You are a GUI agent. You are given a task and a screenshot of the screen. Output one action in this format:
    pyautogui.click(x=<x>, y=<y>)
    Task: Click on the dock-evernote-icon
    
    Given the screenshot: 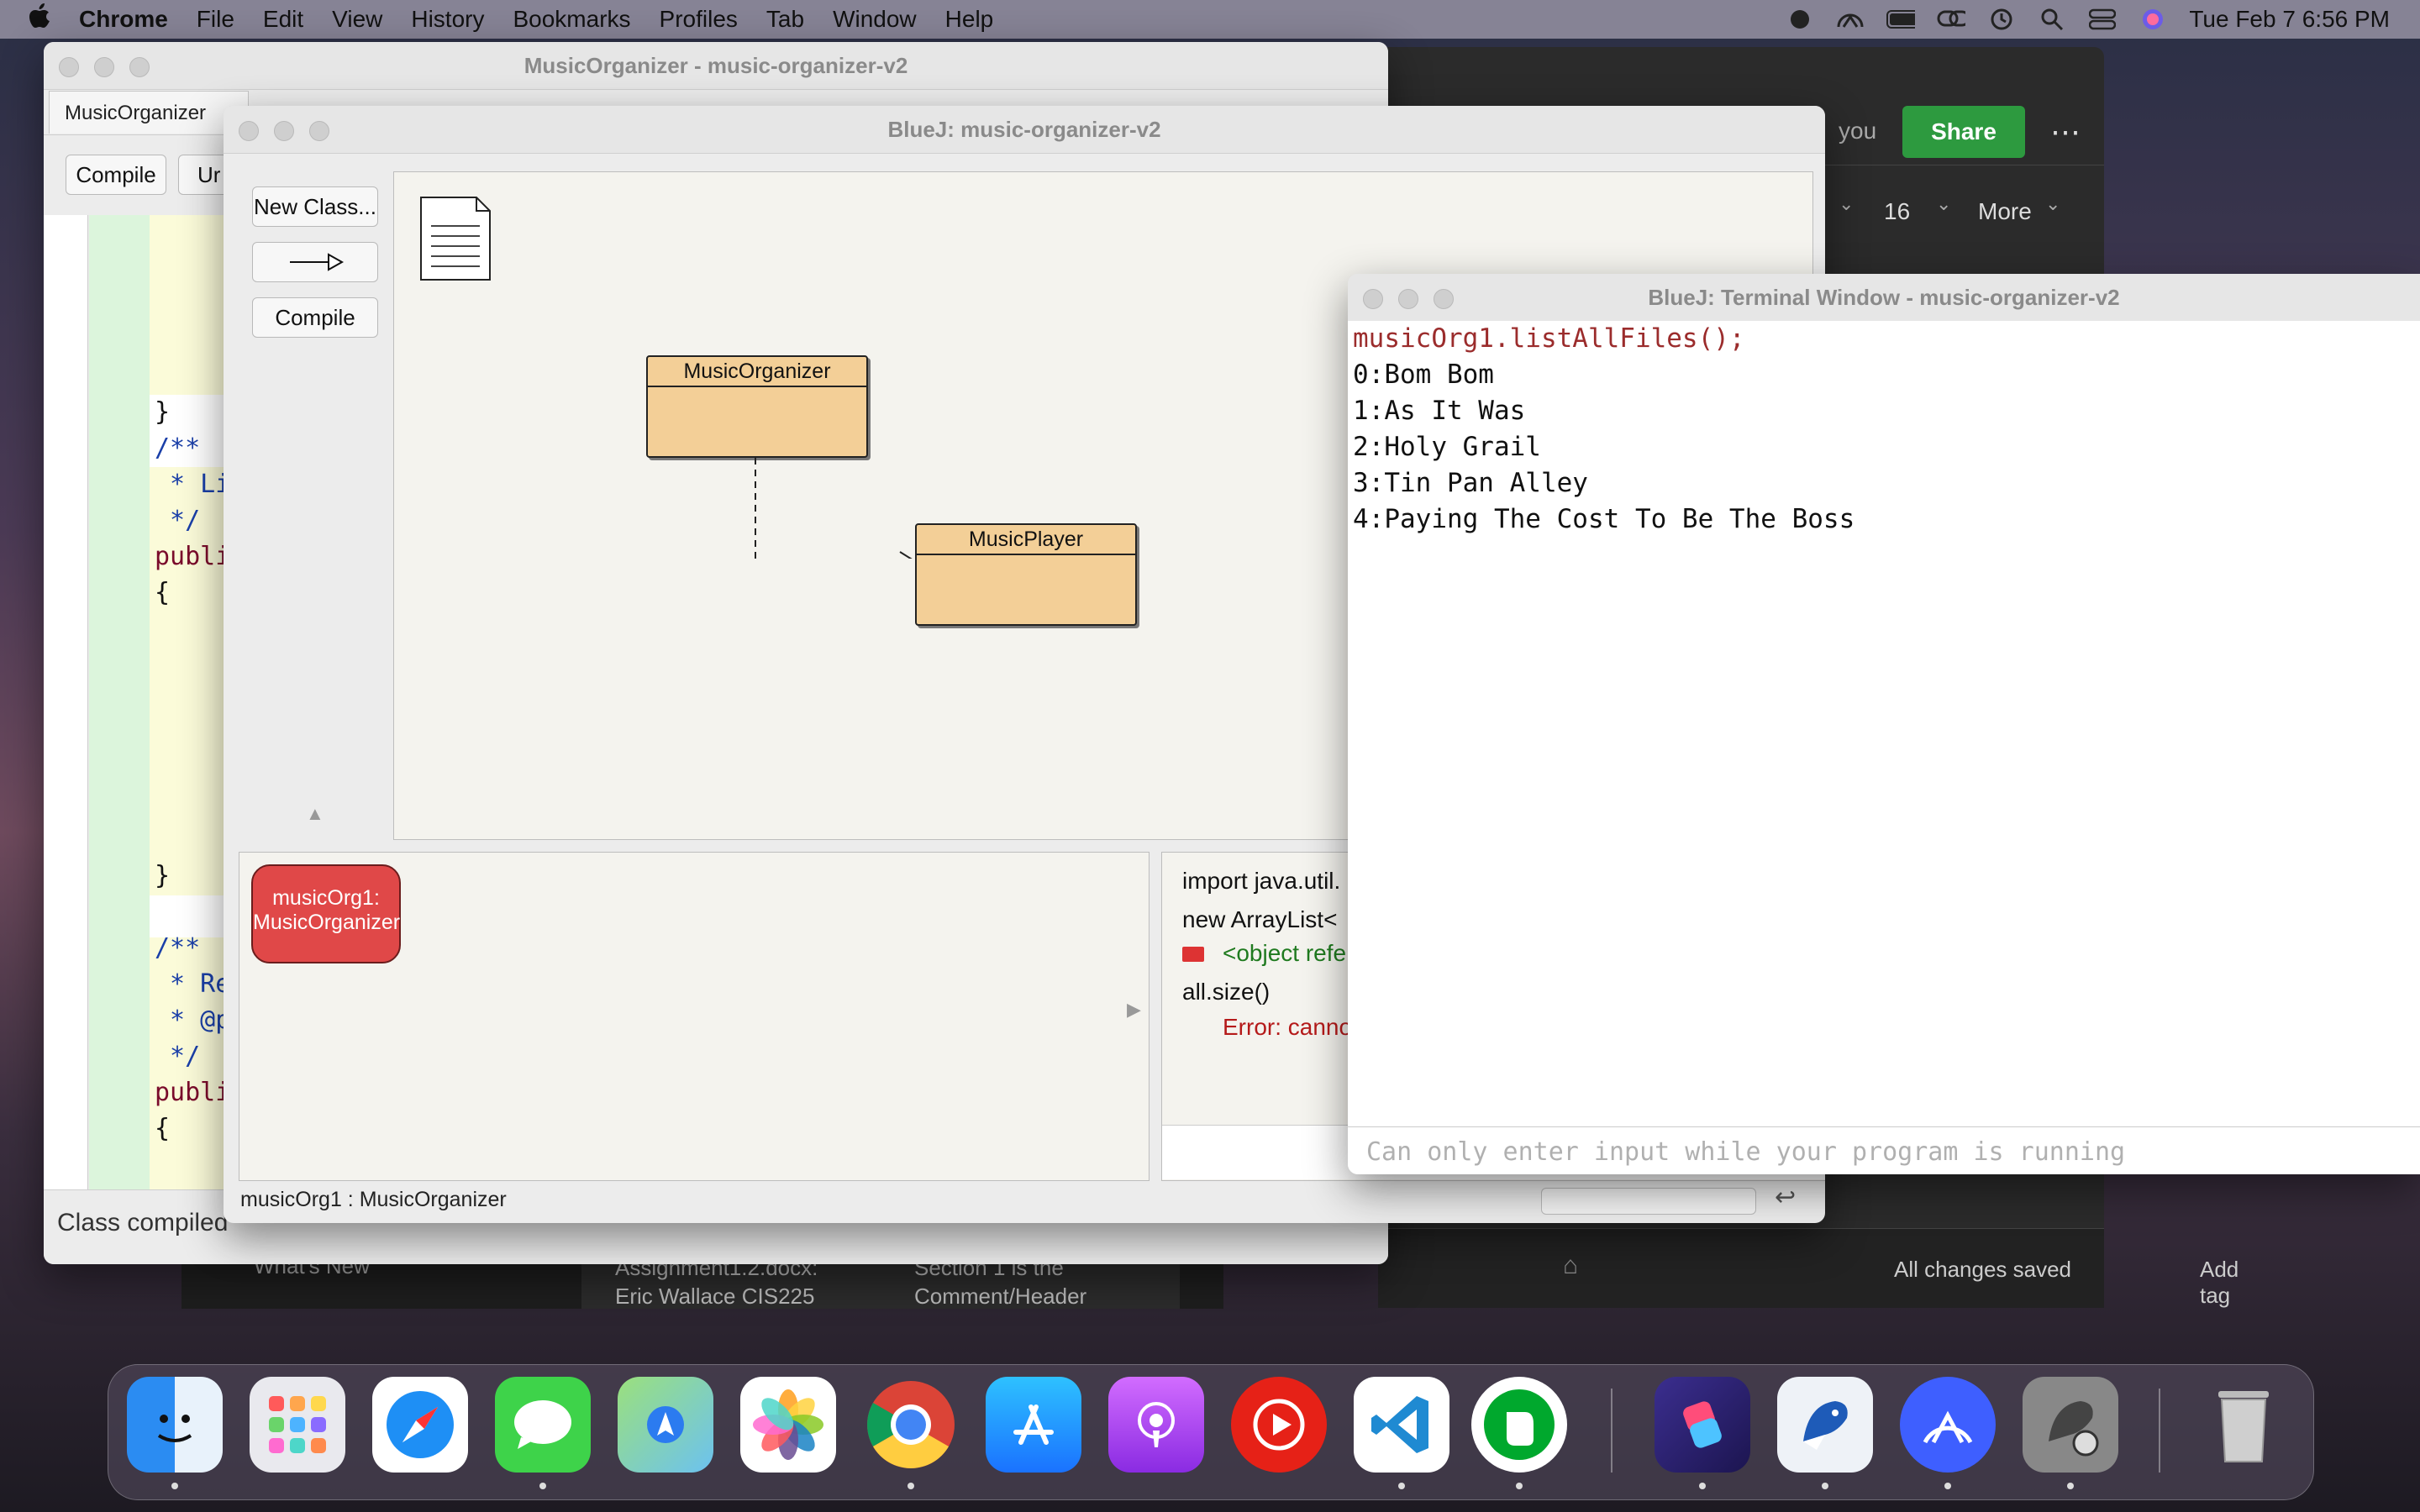 What is the action you would take?
    pyautogui.click(x=1519, y=1425)
    